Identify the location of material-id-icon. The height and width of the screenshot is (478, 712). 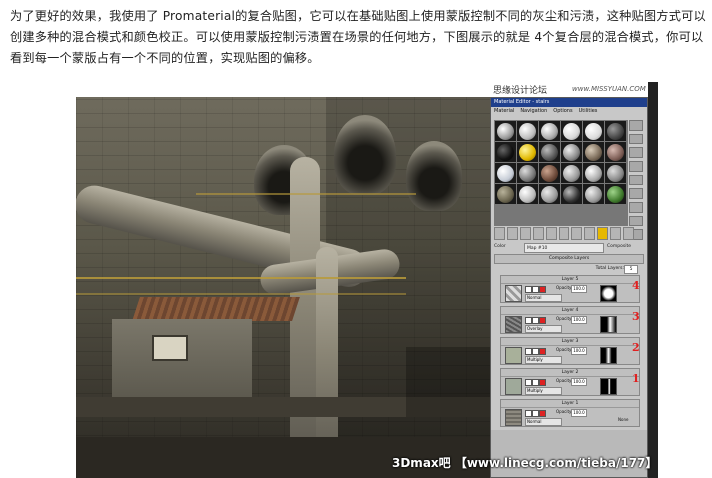
(590, 233).